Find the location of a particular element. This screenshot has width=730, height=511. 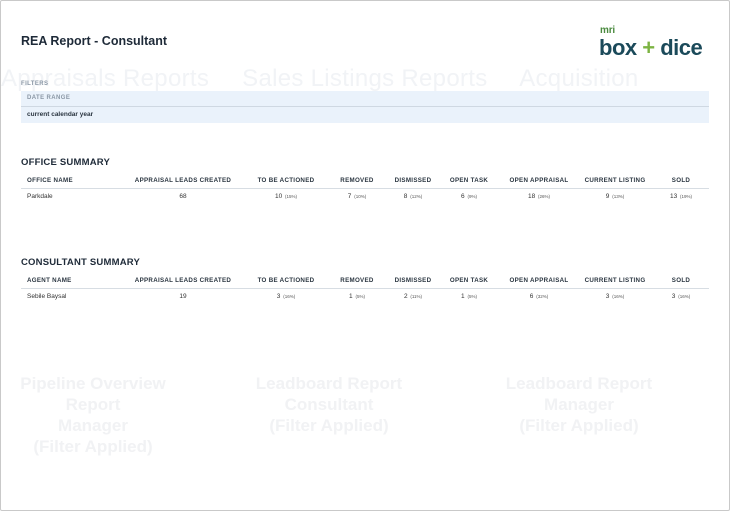

open-task-cell: 6 (9%) is located at coordinates (469, 197).